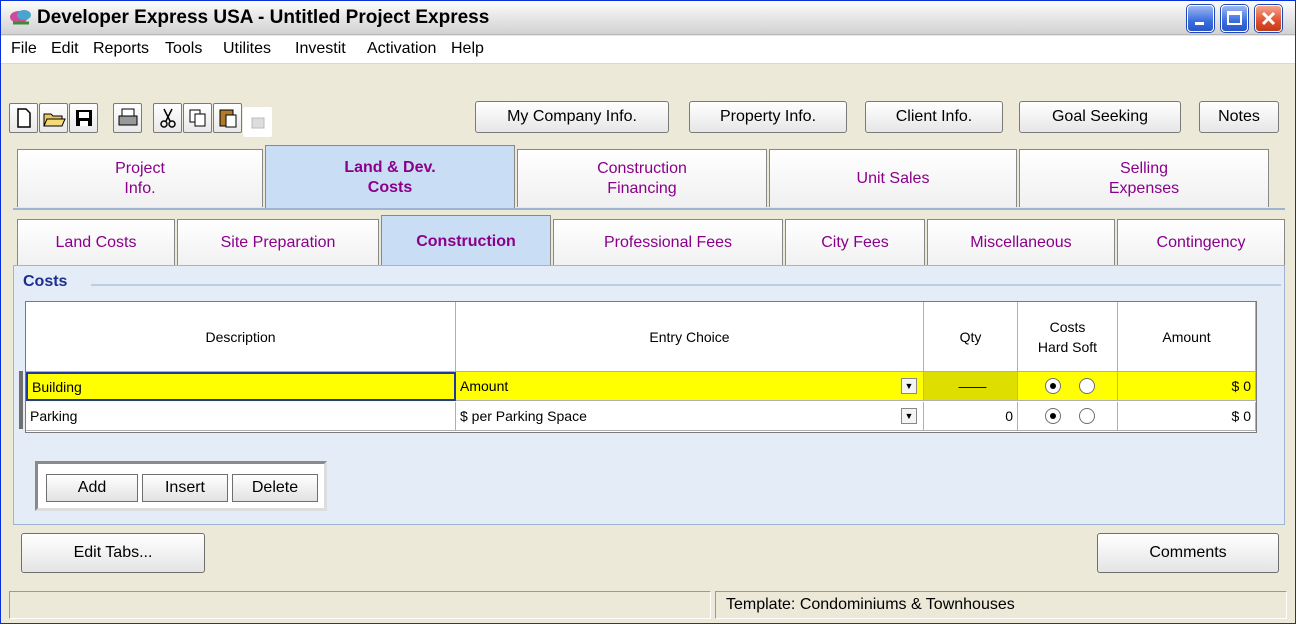 The height and width of the screenshot is (624, 1296). Describe the element at coordinates (971, 416) in the screenshot. I see `cell-qty: 0` at that location.